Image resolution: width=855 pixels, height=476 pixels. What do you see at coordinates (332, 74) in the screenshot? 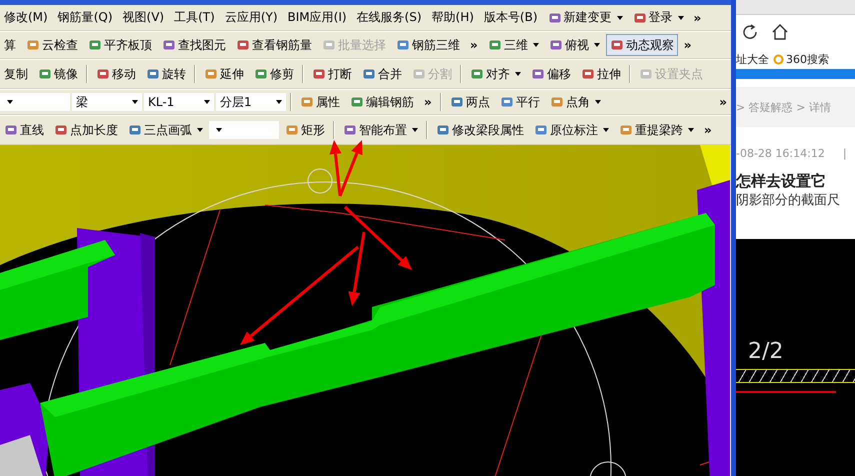
I see `tool-button: 打断` at bounding box center [332, 74].